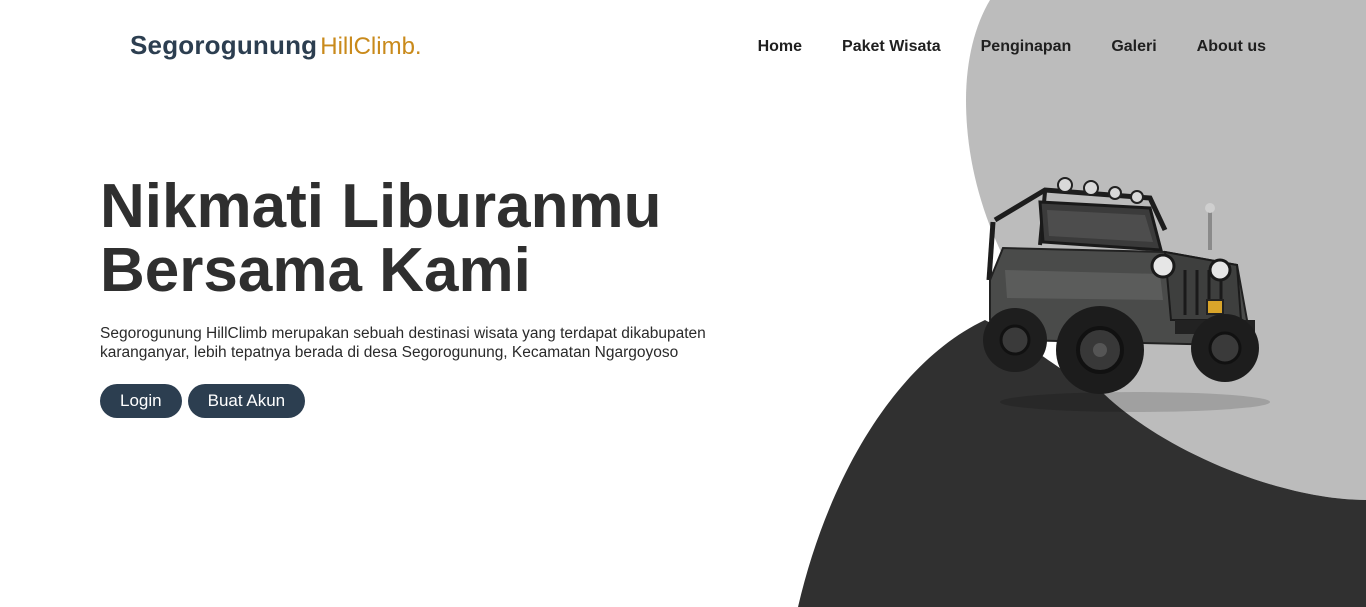 This screenshot has width=1366, height=607. I want to click on brand-logo: Segorogunung HillClimb., so click(276, 45).